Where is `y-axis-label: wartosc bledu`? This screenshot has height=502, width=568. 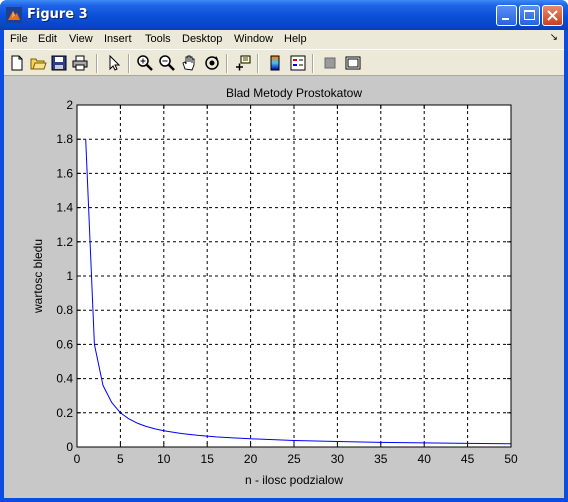
y-axis-label: wartosc bledu is located at coordinates (38, 276).